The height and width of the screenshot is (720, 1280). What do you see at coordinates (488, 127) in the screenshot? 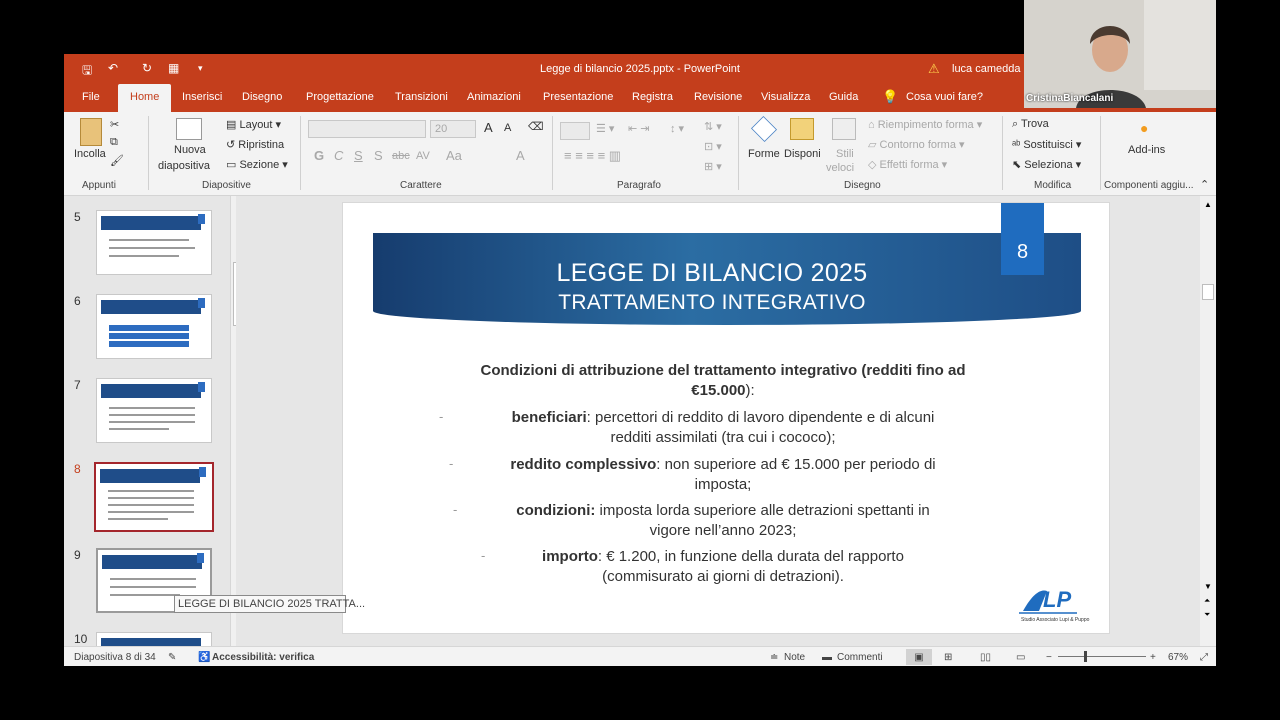
I see `grow-font-button: A` at bounding box center [488, 127].